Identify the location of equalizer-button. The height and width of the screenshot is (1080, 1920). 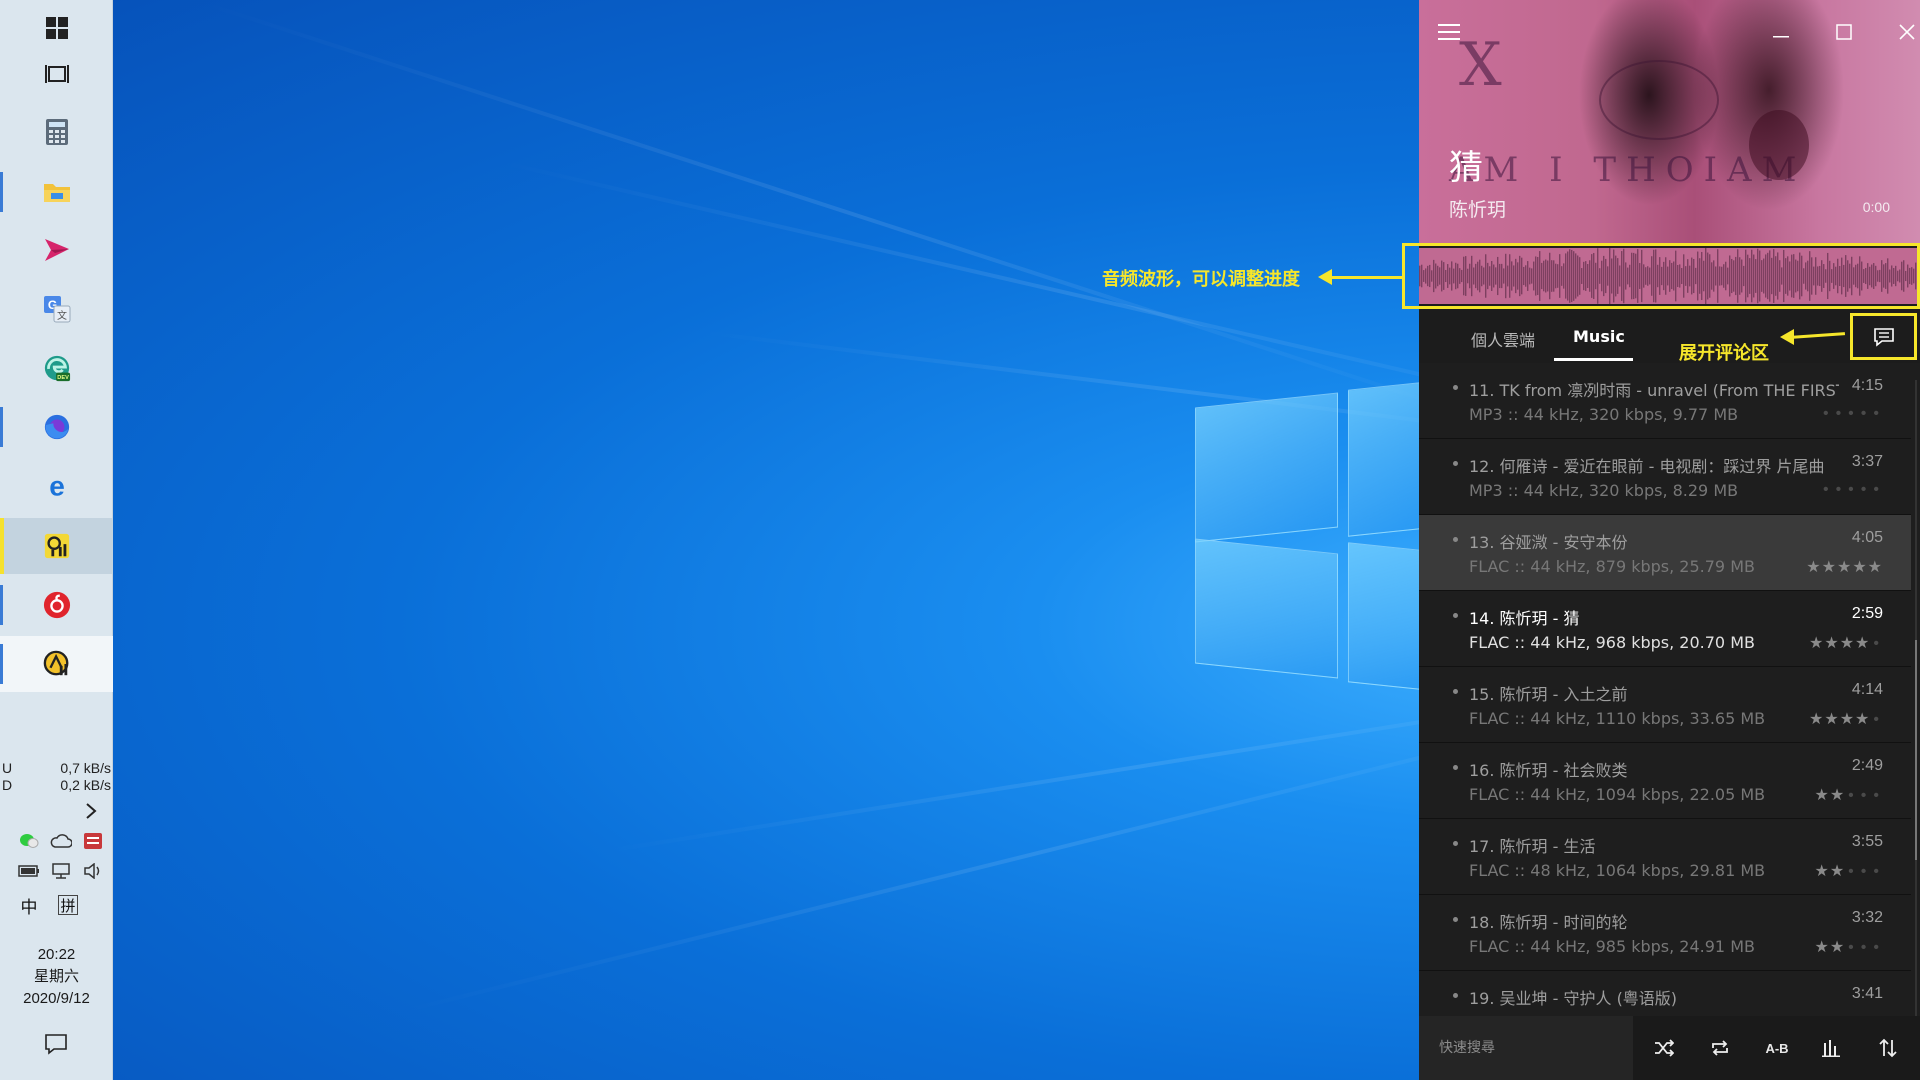
(1831, 1048).